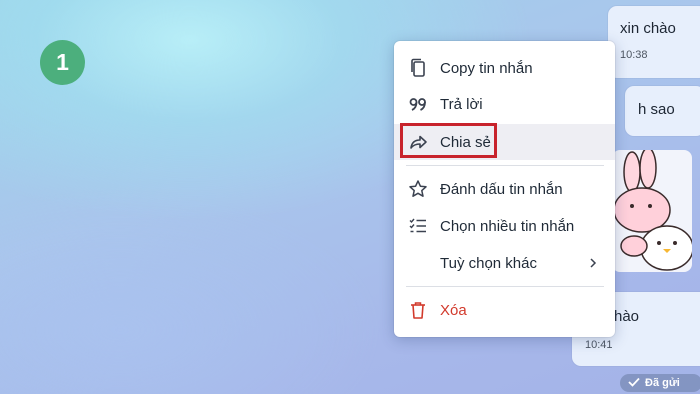 The height and width of the screenshot is (394, 700). Describe the element at coordinates (418, 104) in the screenshot. I see `quote-icon` at that location.